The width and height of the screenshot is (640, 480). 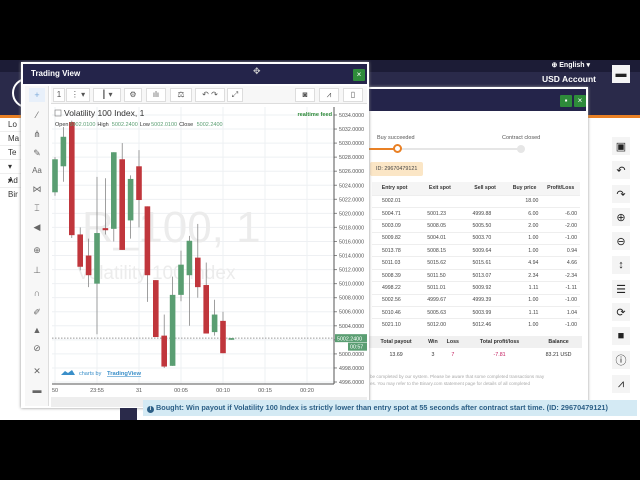 I want to click on folder-icon: ▬, so click(x=621, y=74).